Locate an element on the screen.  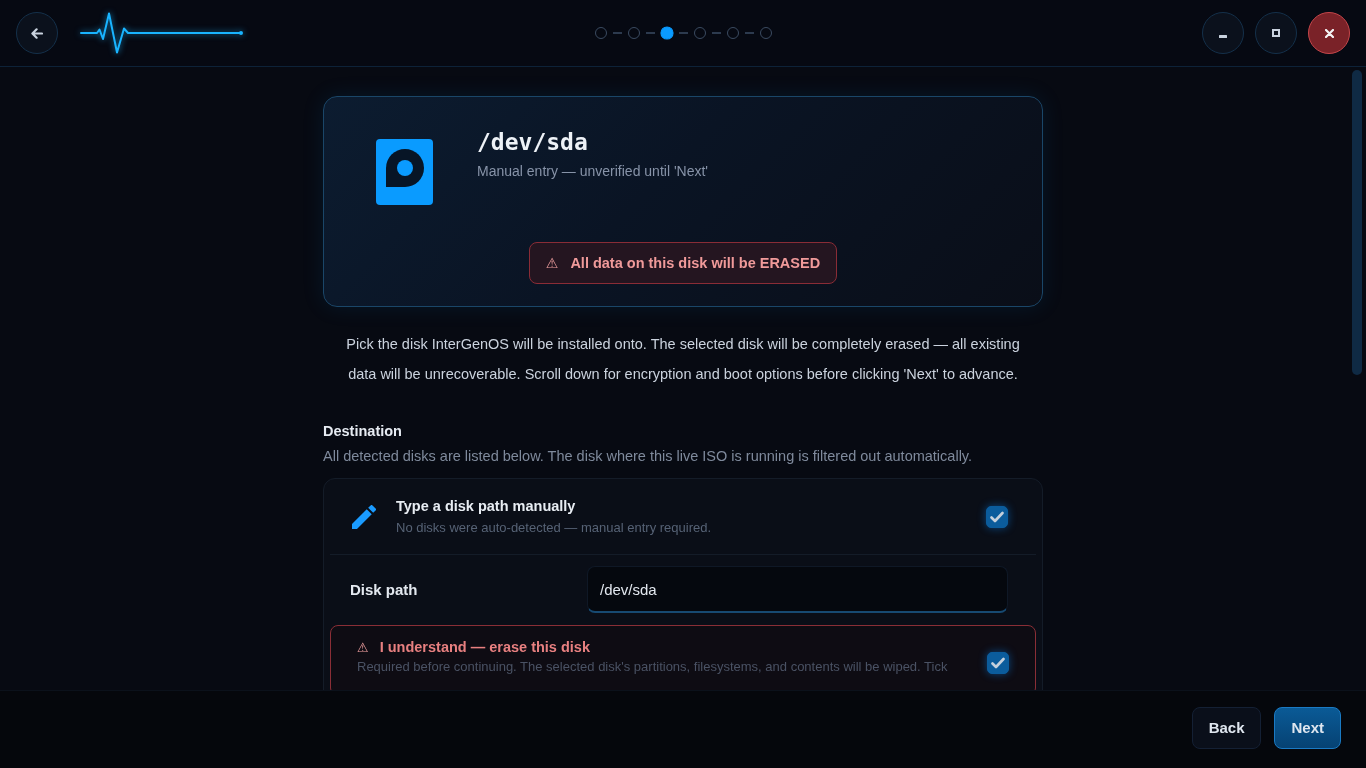
section-heading: Destination is located at coordinates (363, 431).